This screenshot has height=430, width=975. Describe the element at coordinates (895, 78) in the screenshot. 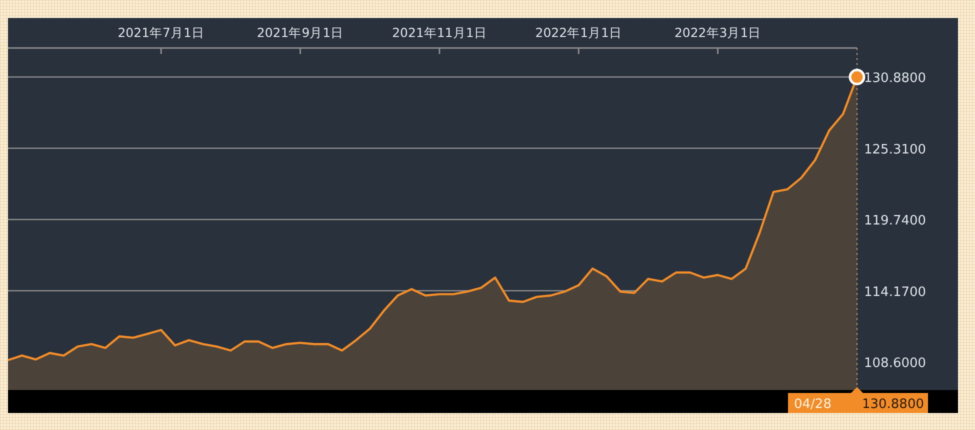

I see `y-axis-label: 130.8800` at that location.